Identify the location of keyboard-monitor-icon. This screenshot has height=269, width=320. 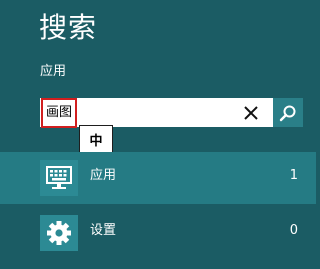
(59, 177).